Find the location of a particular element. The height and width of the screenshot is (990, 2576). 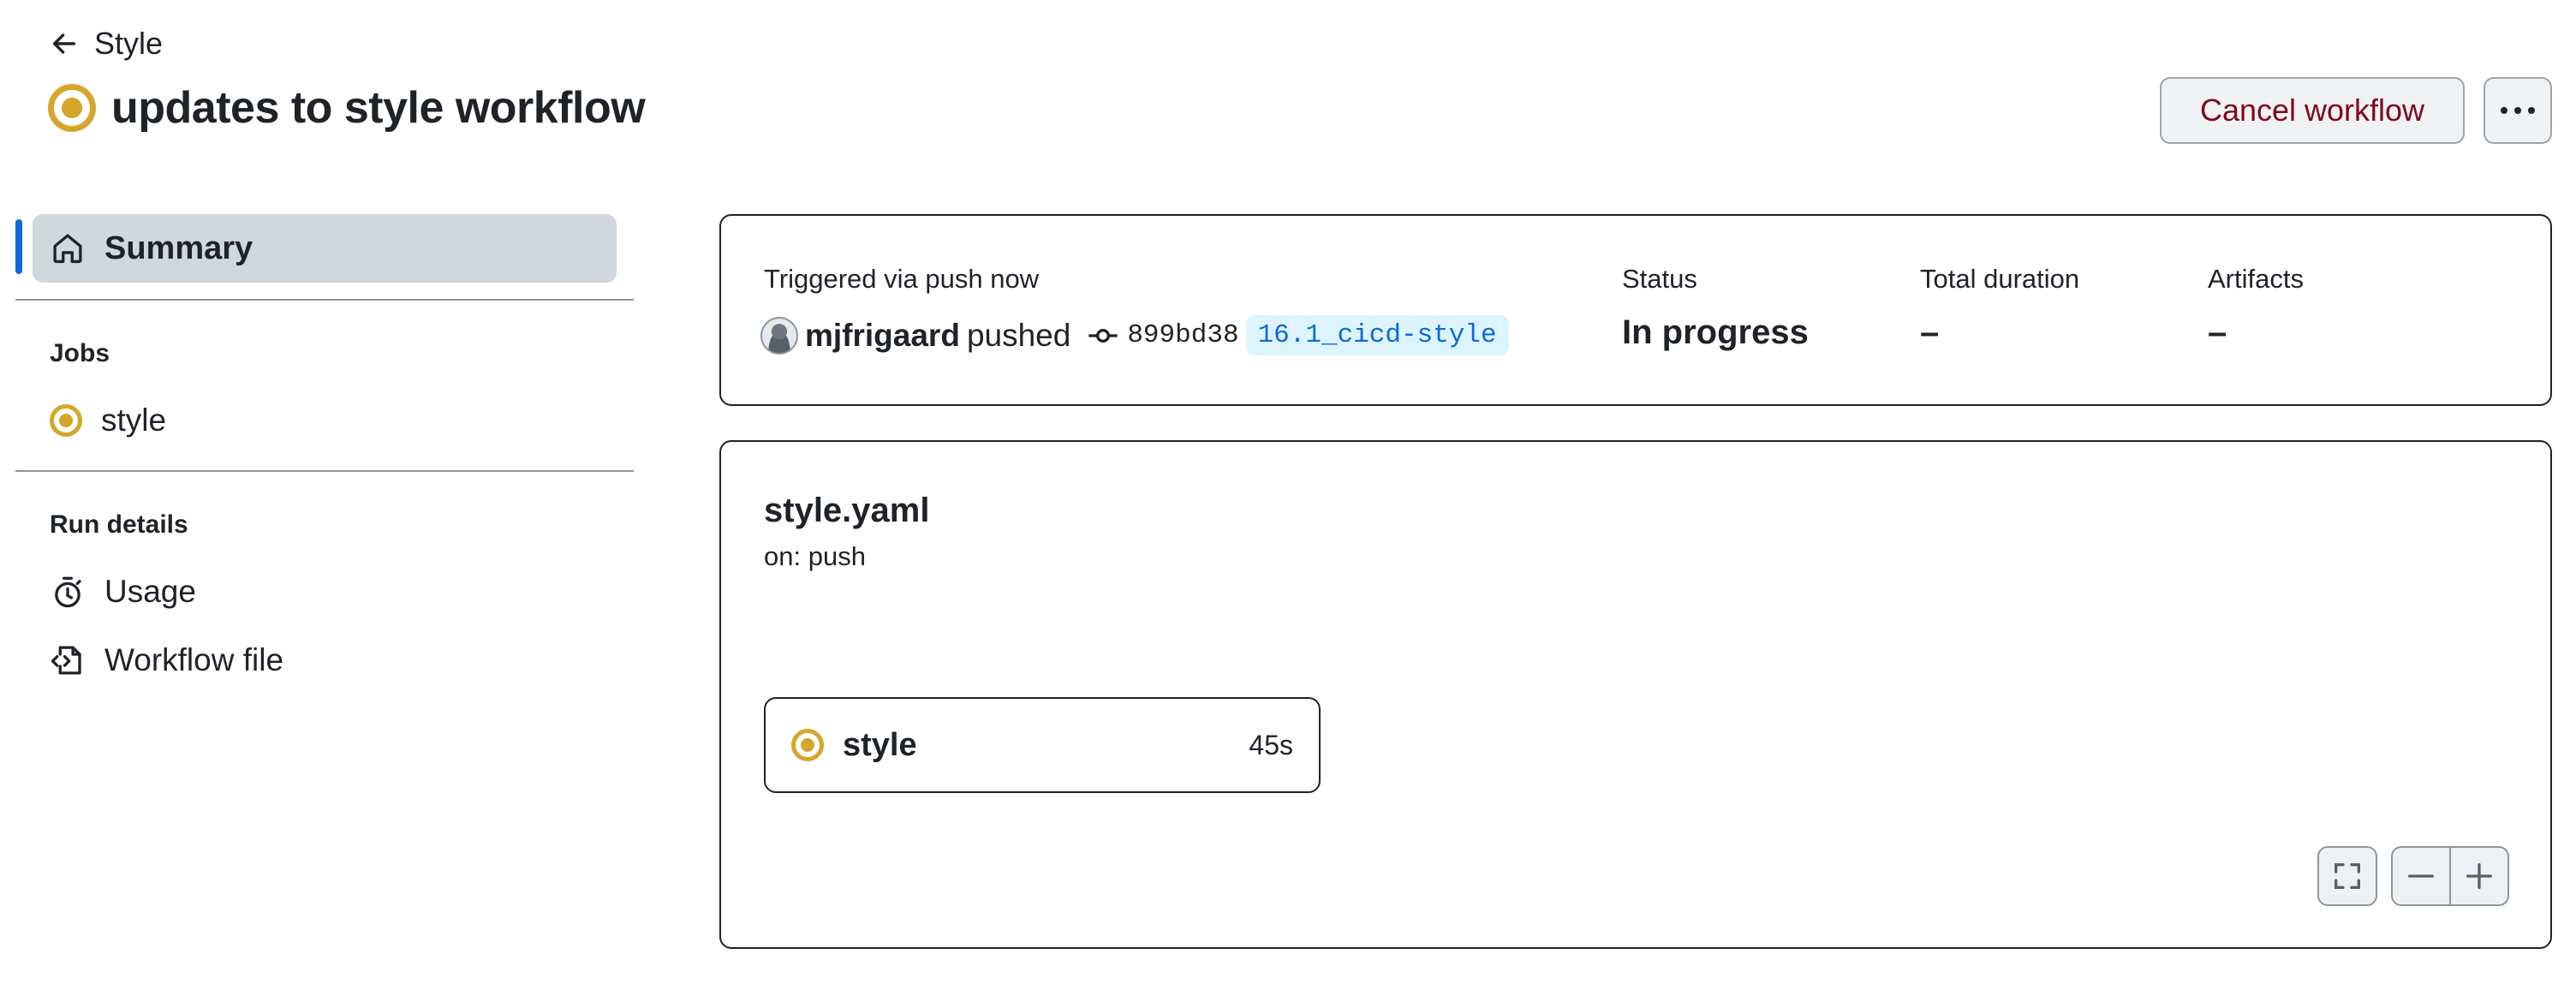

sidebar-item-label: style is located at coordinates (134, 420).